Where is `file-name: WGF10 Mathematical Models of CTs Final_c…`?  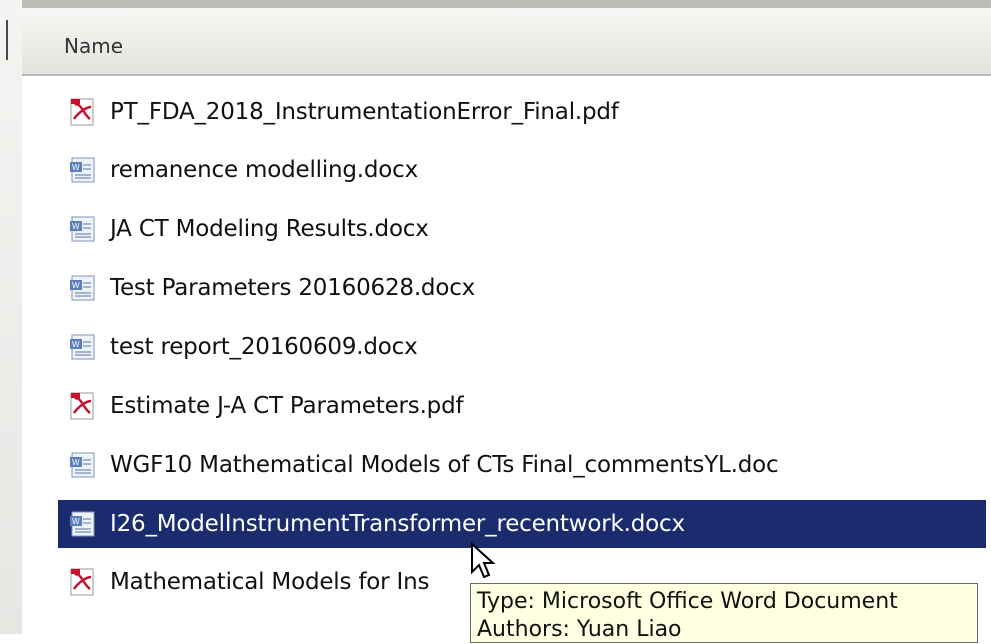 file-name: WGF10 Mathematical Models of CTs Final_c… is located at coordinates (444, 465).